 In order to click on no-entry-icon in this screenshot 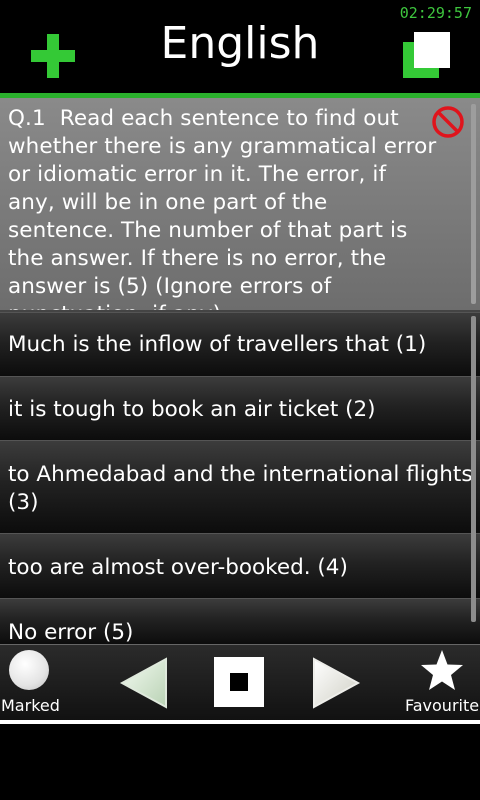, I will do `click(448, 122)`.